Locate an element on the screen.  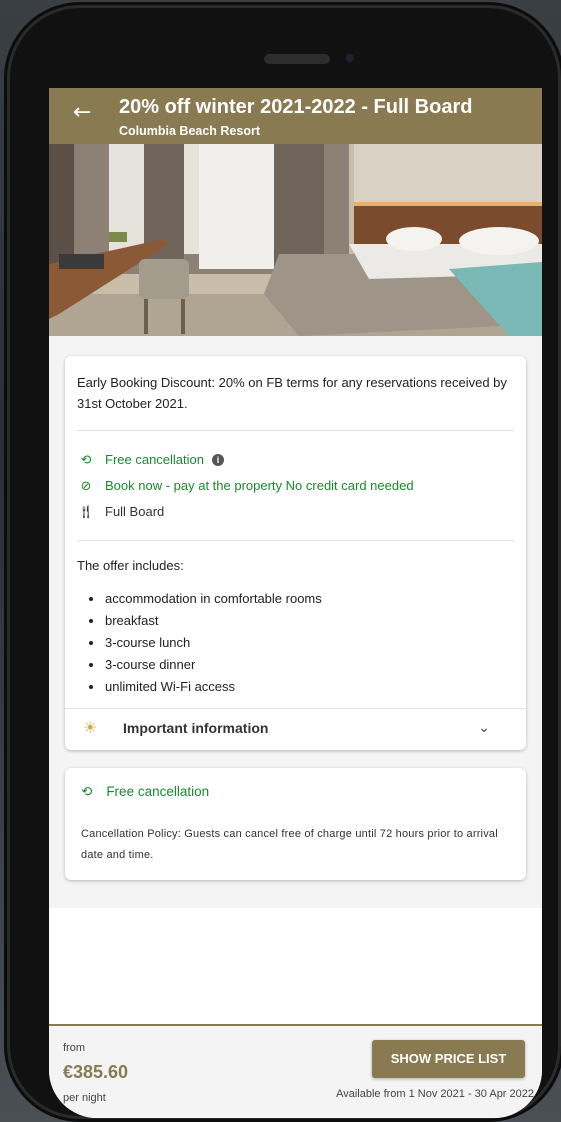
price-from-label: from is located at coordinates (74, 1048).